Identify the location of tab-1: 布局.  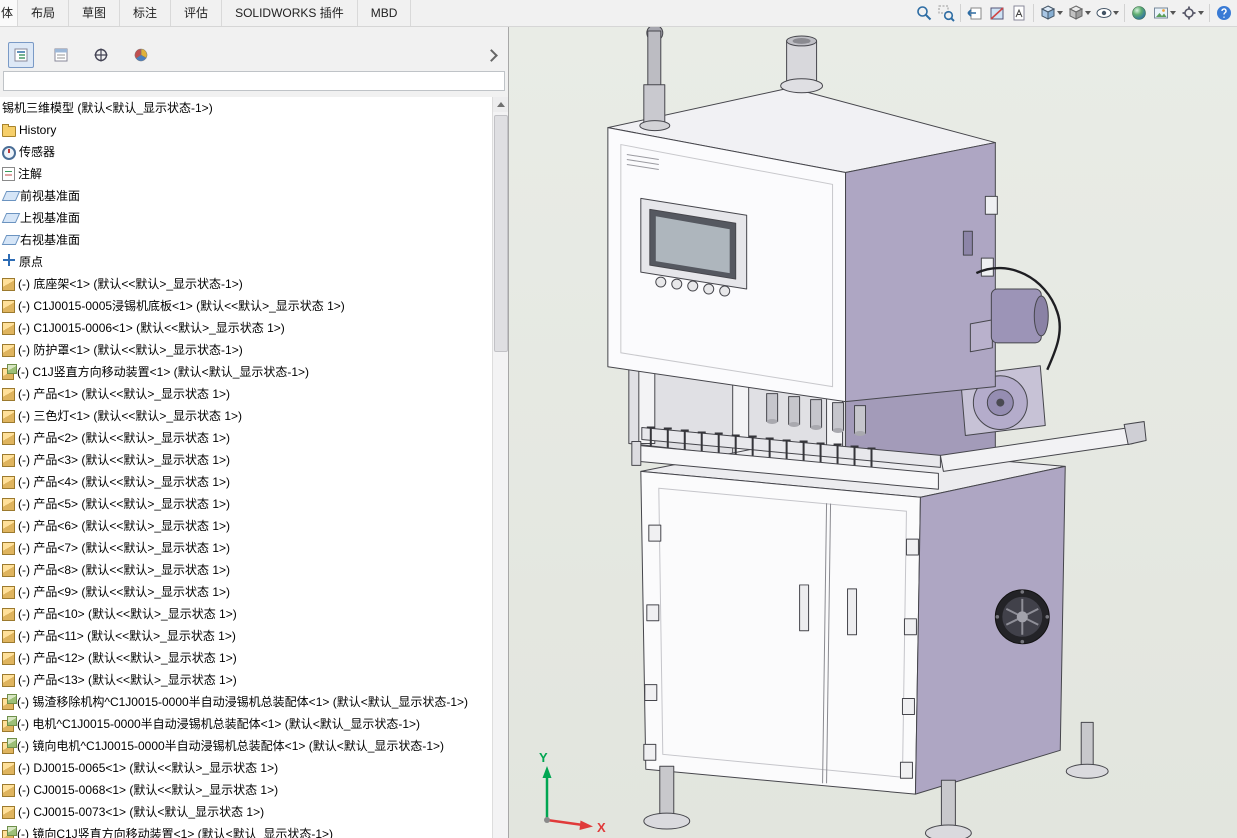
(44, 13).